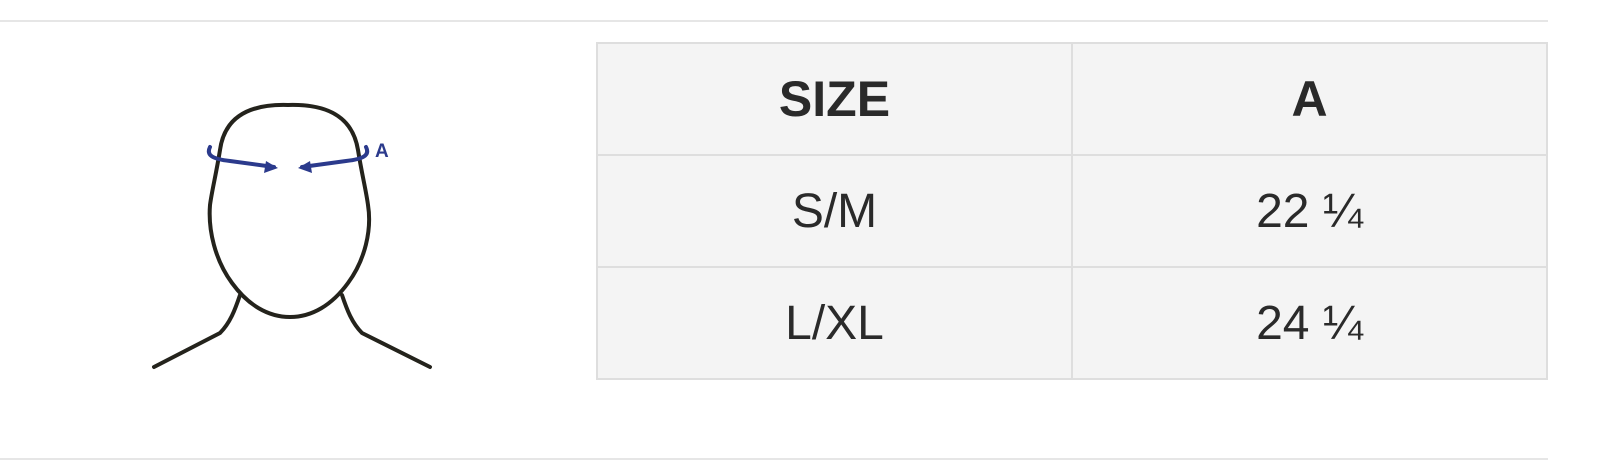  What do you see at coordinates (382, 151) in the screenshot?
I see `measurement-label: A` at bounding box center [382, 151].